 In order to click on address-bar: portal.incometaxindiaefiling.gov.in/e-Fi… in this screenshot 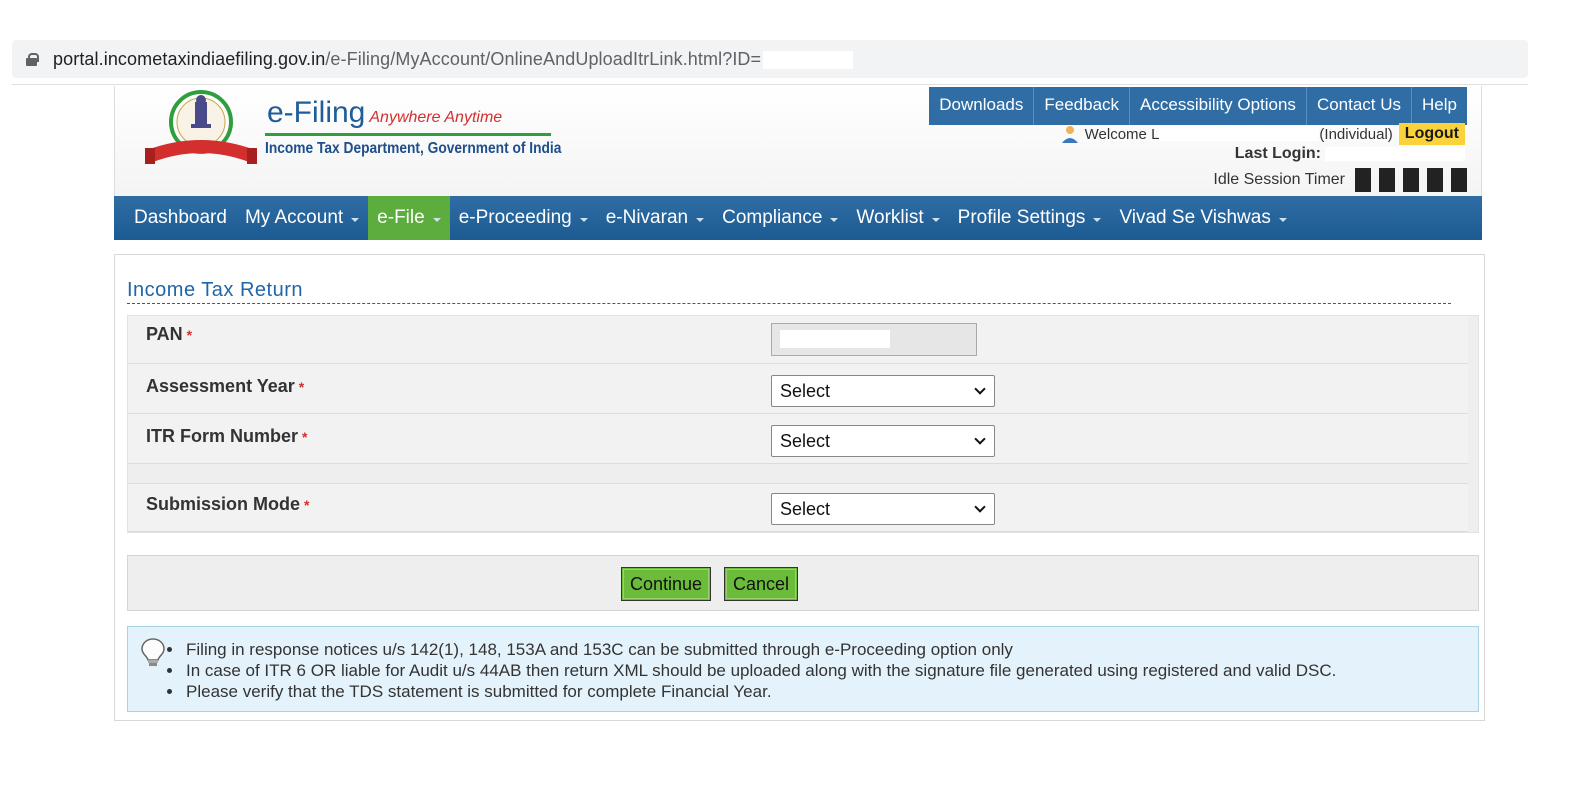, I will do `click(770, 59)`.